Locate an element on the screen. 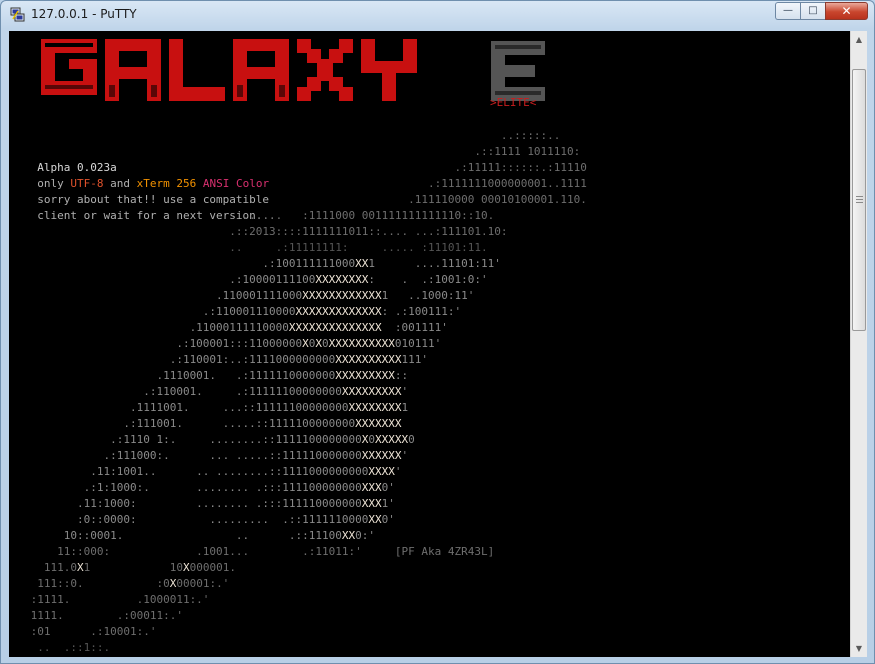 The height and width of the screenshot is (664, 875). minimize-button: — is located at coordinates (787, 11).